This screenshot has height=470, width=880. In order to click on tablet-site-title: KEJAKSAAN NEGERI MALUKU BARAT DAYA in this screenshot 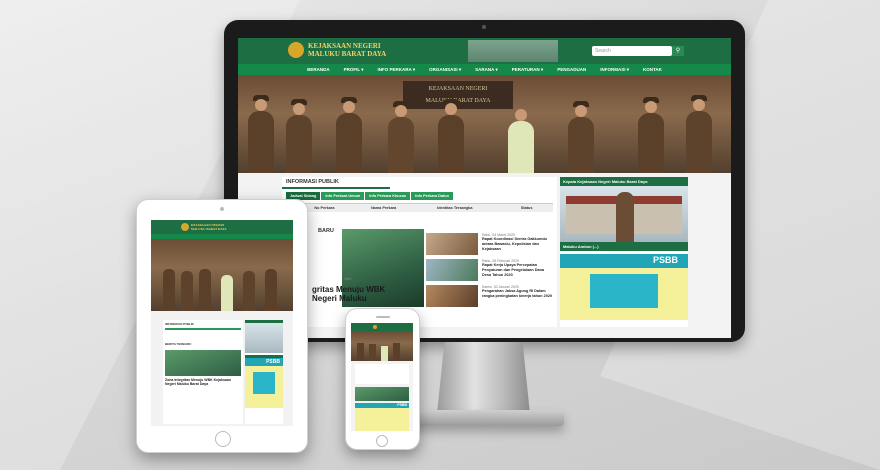, I will do `click(209, 227)`.